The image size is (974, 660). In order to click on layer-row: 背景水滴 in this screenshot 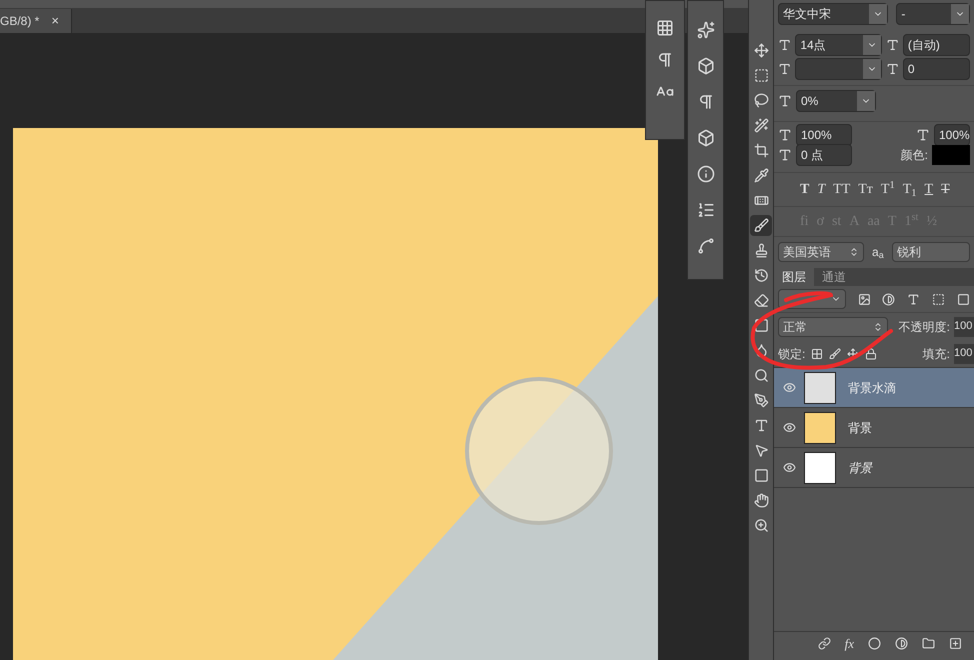, I will do `click(874, 388)`.